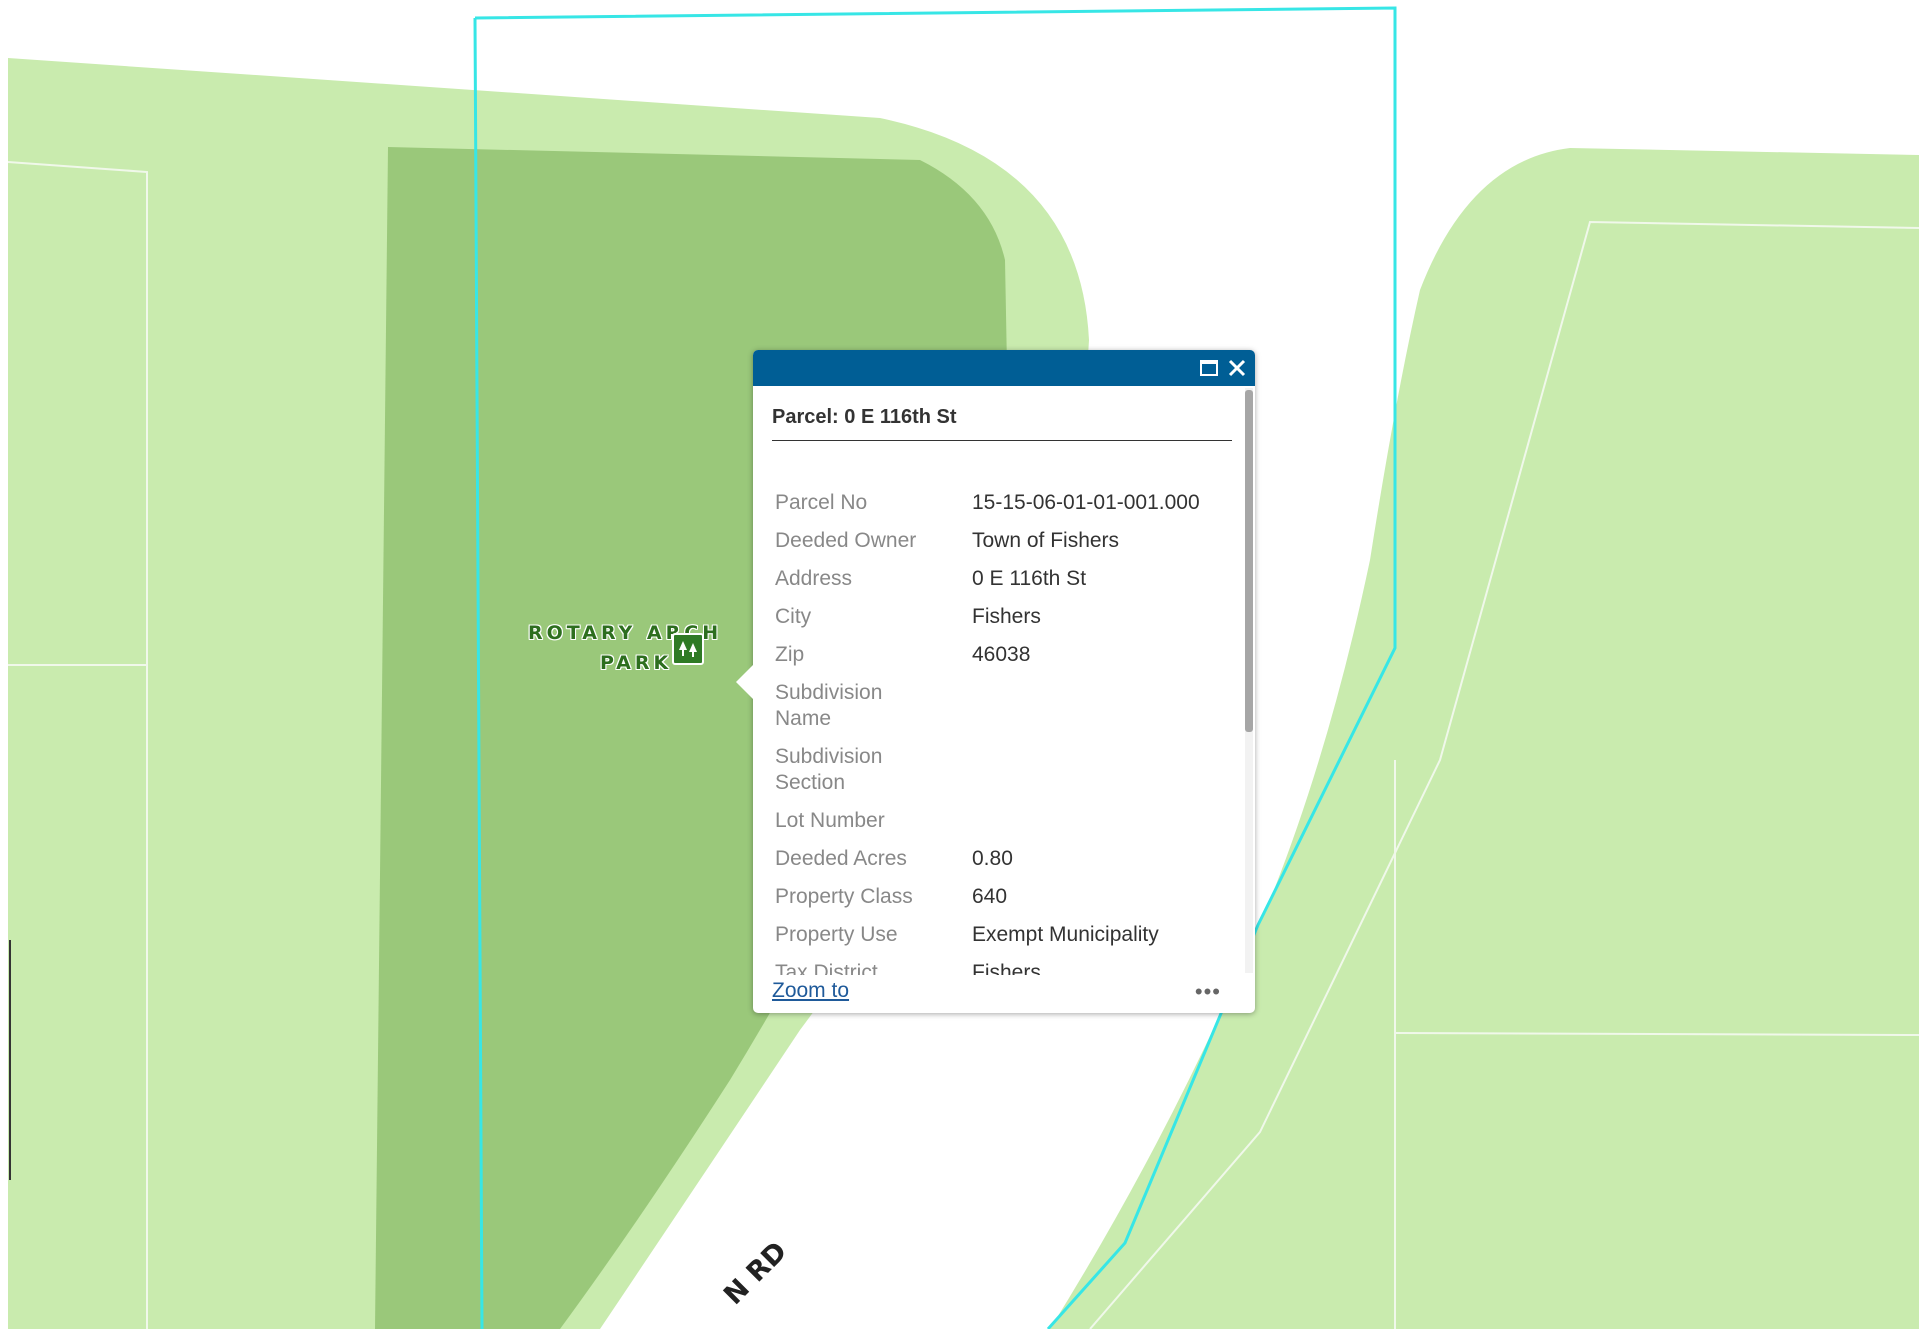 This screenshot has width=1919, height=1329. I want to click on attribute-row: Address 0 E 116th St, so click(986, 579).